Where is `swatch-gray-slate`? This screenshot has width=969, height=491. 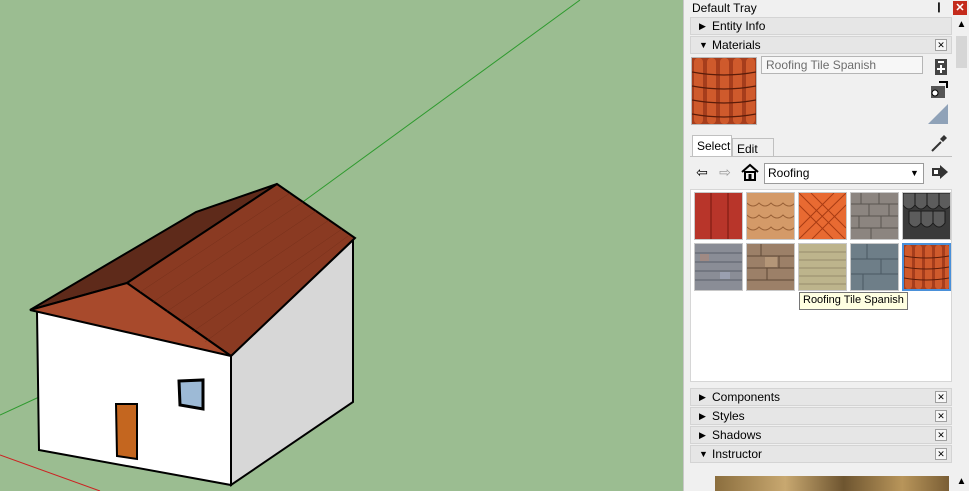
swatch-gray-slate is located at coordinates (874, 216).